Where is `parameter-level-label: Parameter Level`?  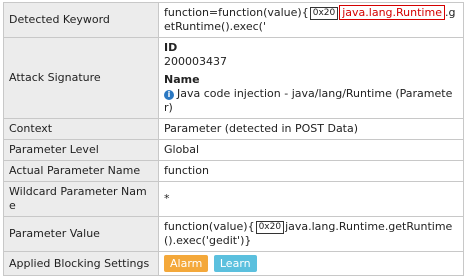 parameter-level-label: Parameter Level is located at coordinates (81, 150).